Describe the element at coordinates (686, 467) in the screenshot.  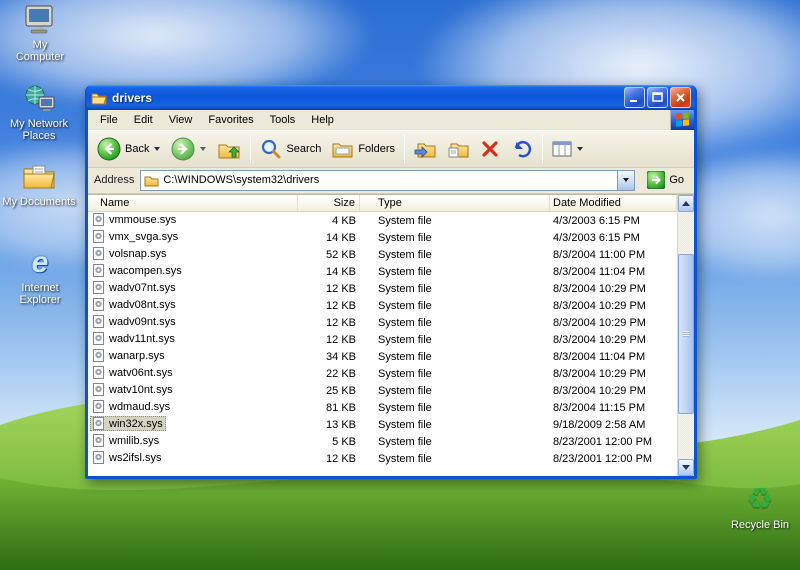
I see `scroll-down-button` at that location.